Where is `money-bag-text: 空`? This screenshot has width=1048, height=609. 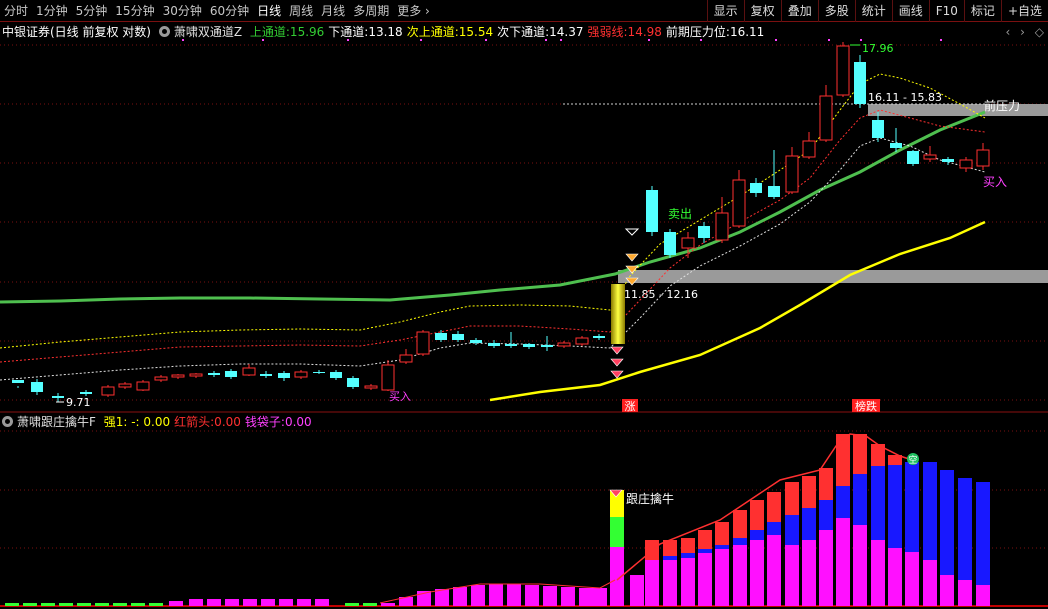 money-bag-text: 空 is located at coordinates (912, 460).